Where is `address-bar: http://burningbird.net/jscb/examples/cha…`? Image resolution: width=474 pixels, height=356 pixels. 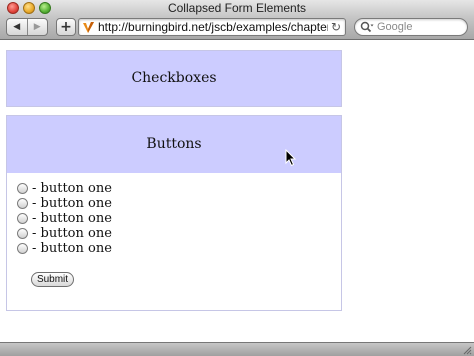 address-bar: http://burningbird.net/jscb/examples/cha… is located at coordinates (212, 27).